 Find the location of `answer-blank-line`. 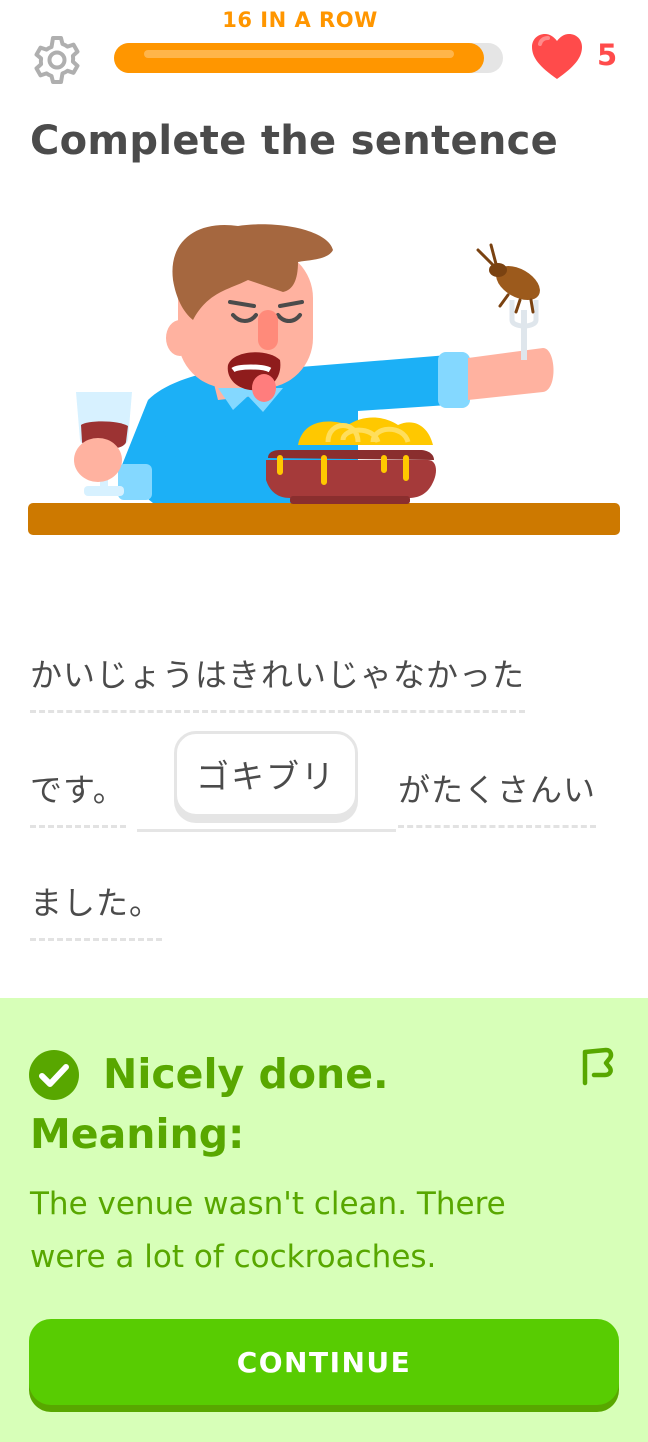

answer-blank-line is located at coordinates (266, 830).